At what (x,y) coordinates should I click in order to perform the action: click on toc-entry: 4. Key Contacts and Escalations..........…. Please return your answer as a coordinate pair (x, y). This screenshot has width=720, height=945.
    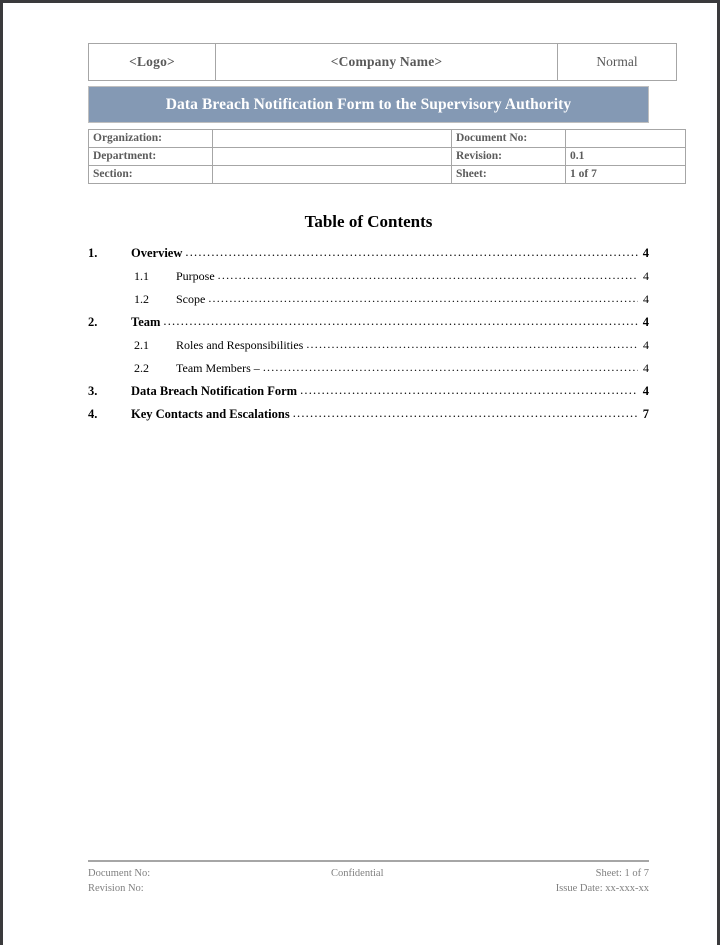
    Looking at the image, I should click on (368, 418).